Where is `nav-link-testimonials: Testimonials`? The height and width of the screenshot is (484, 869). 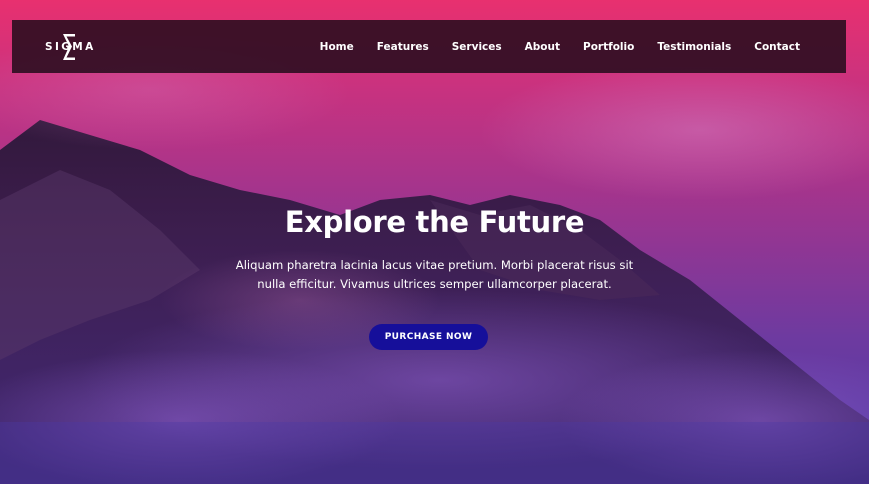
nav-link-testimonials: Testimonials is located at coordinates (694, 47).